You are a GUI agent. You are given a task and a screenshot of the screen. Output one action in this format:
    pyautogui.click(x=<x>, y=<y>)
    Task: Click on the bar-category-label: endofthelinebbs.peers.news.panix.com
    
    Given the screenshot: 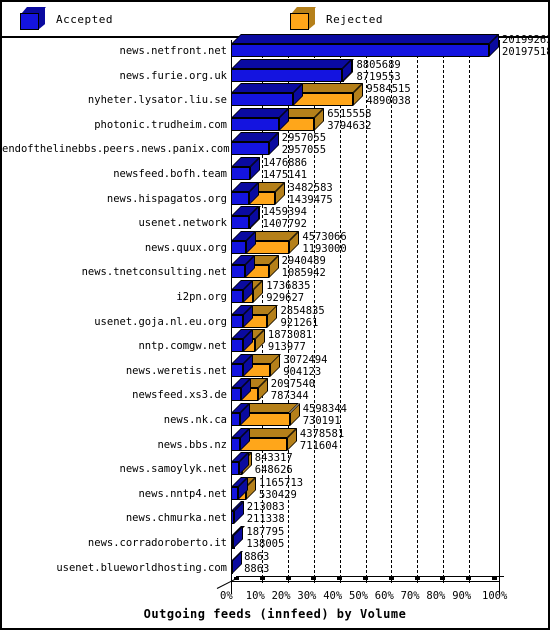 What is the action you would take?
    pyautogui.click(x=116, y=149)
    